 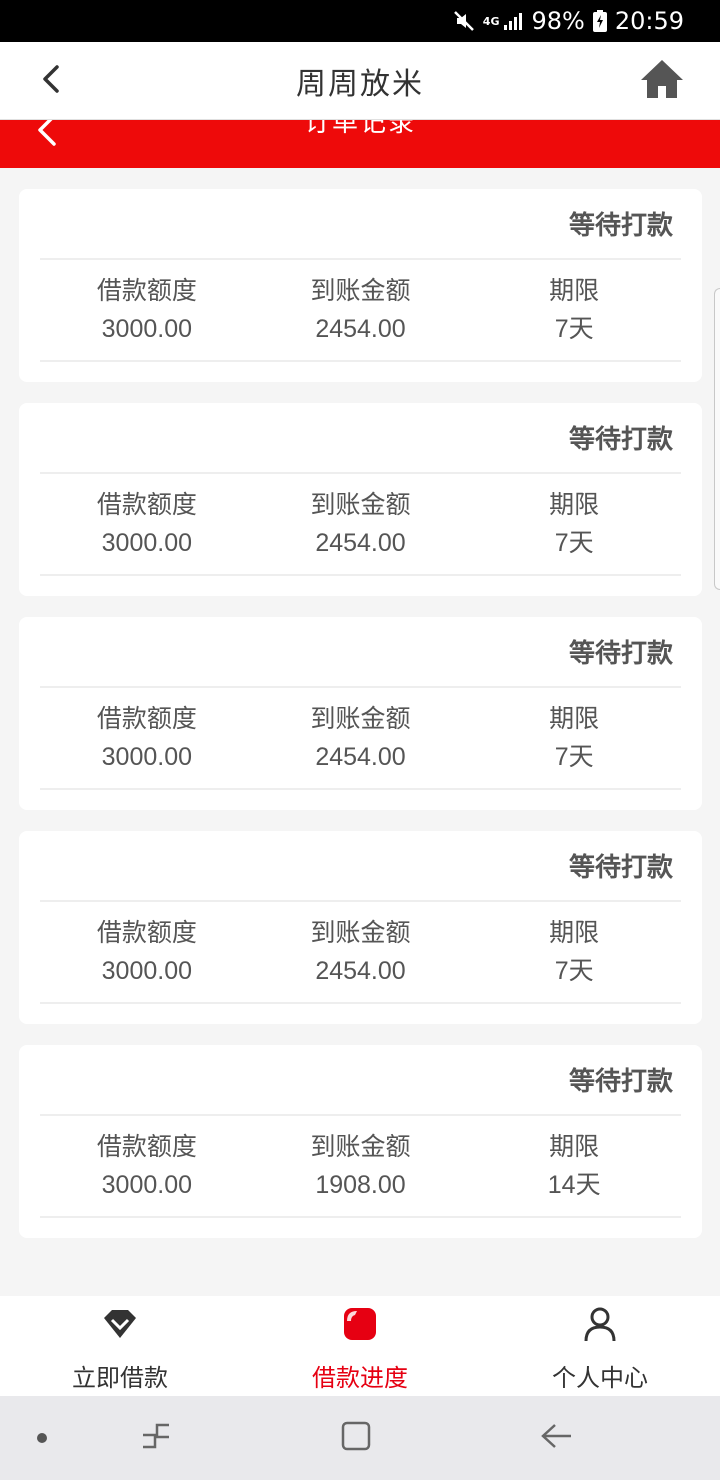 What do you see at coordinates (599, 21) in the screenshot?
I see `battery-charging-icon` at bounding box center [599, 21].